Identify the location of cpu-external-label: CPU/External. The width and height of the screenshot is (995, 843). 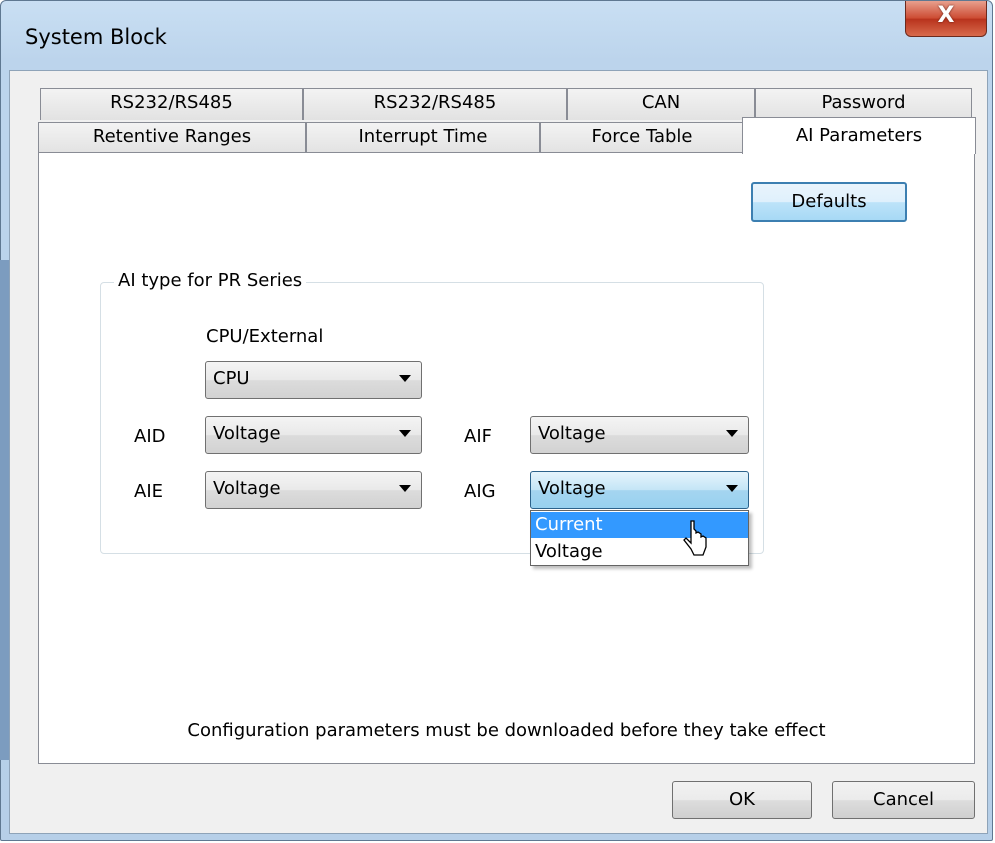
(265, 336).